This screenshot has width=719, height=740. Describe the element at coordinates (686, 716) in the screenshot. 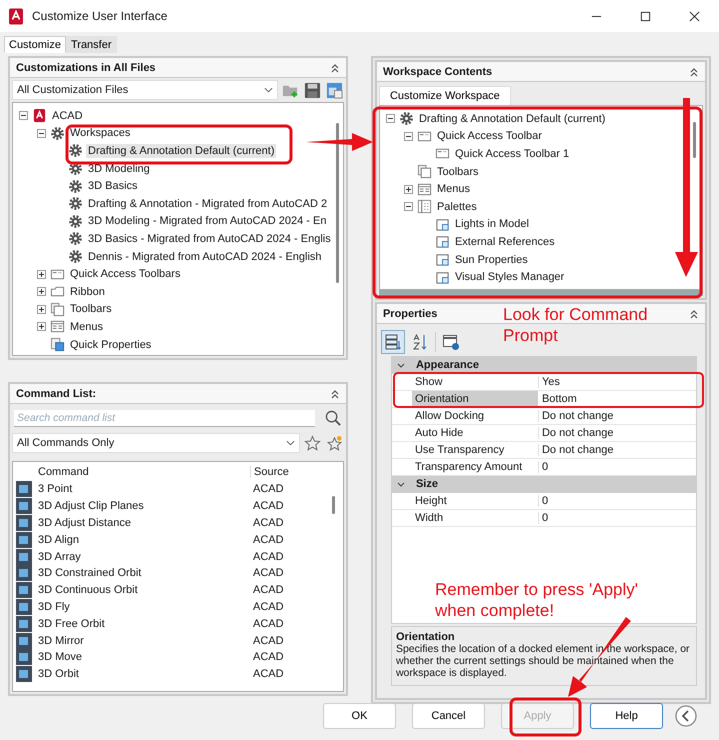

I see `back-icon` at that location.